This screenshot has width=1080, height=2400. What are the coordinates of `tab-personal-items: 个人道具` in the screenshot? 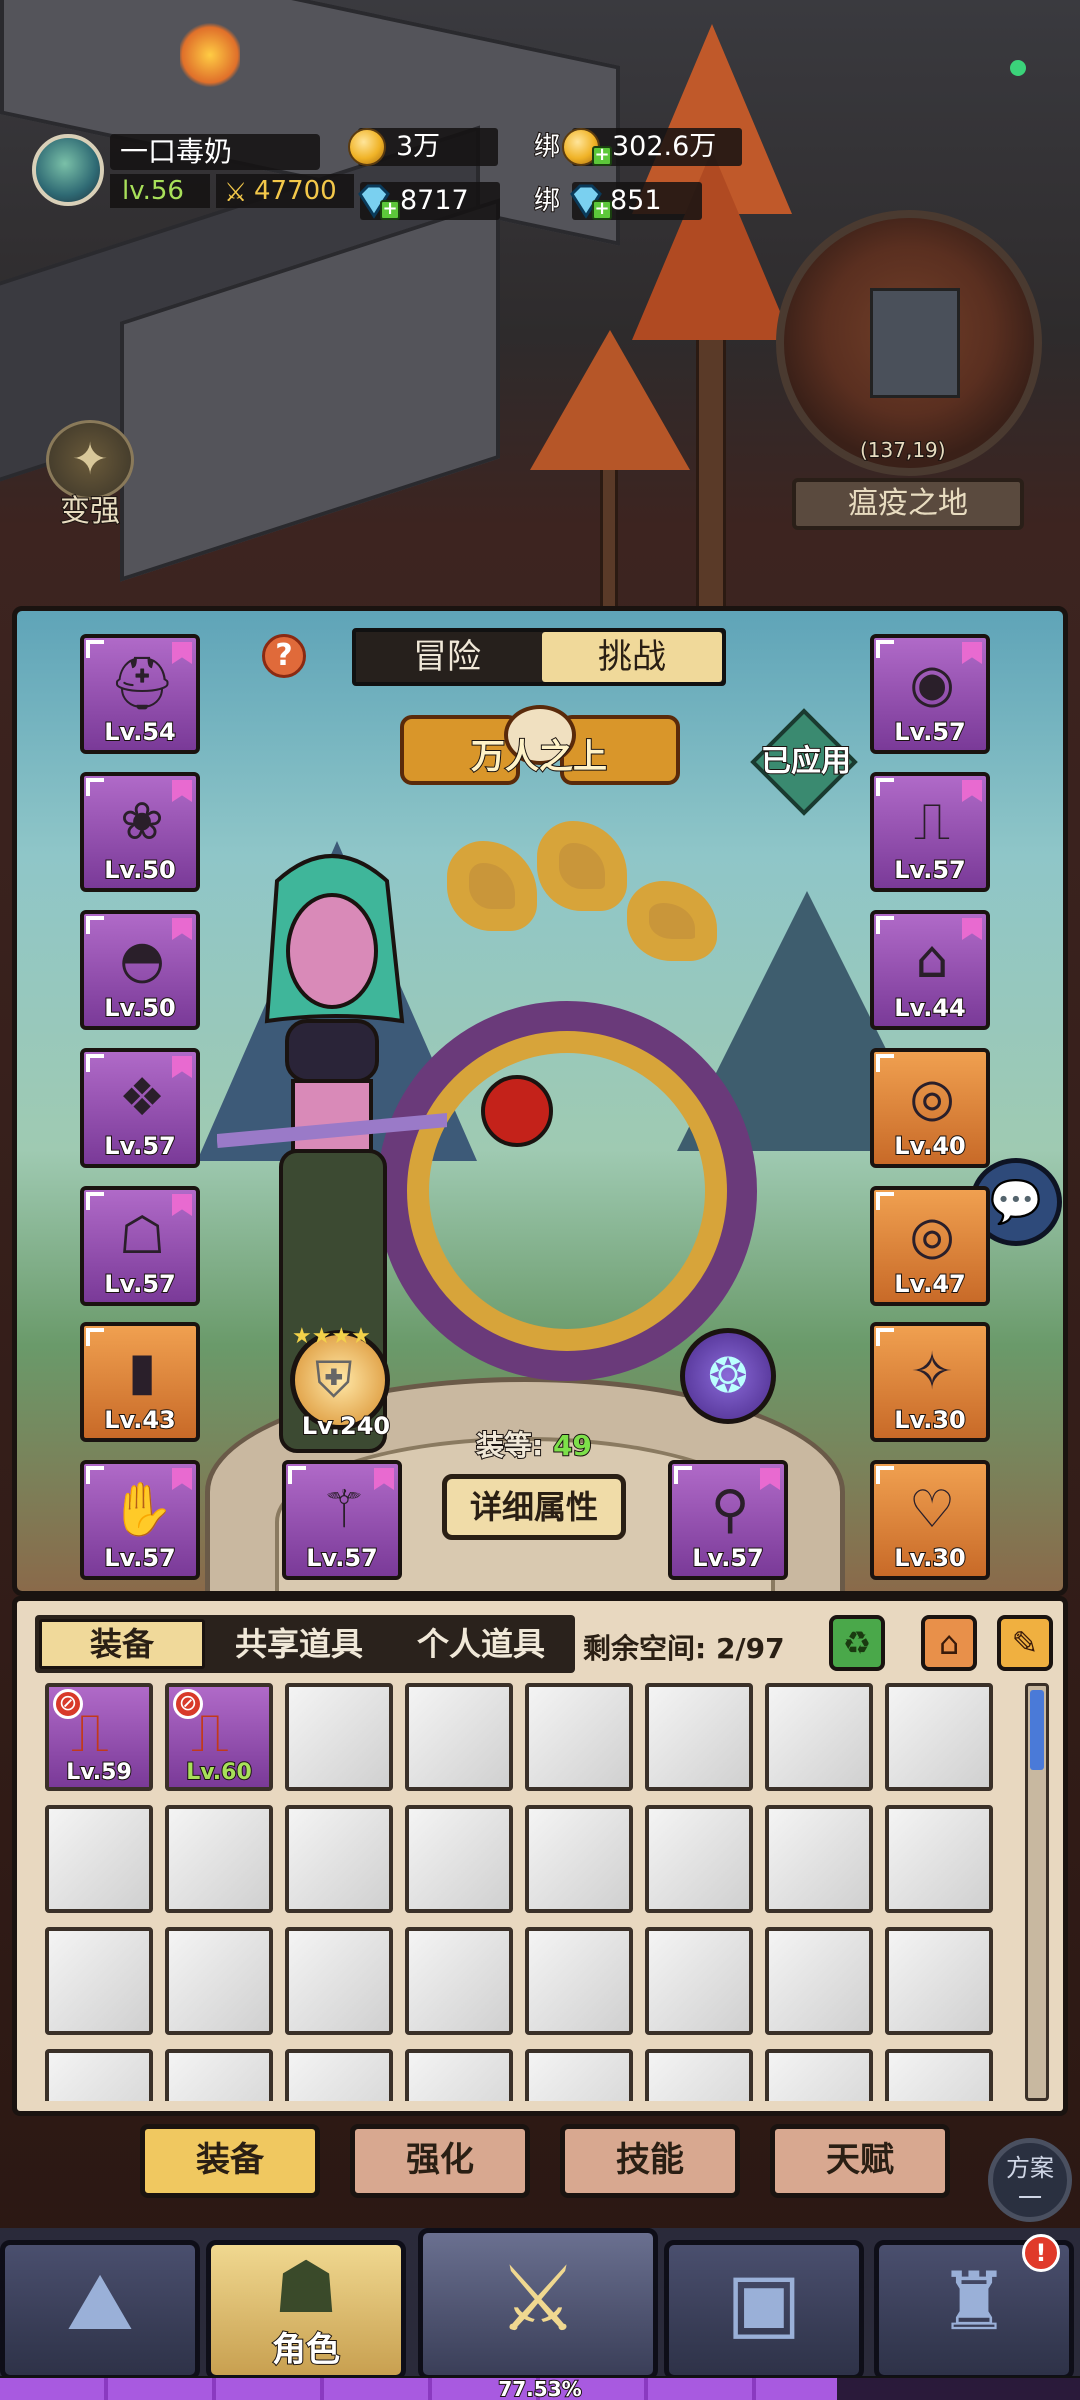 It's located at (481, 1644).